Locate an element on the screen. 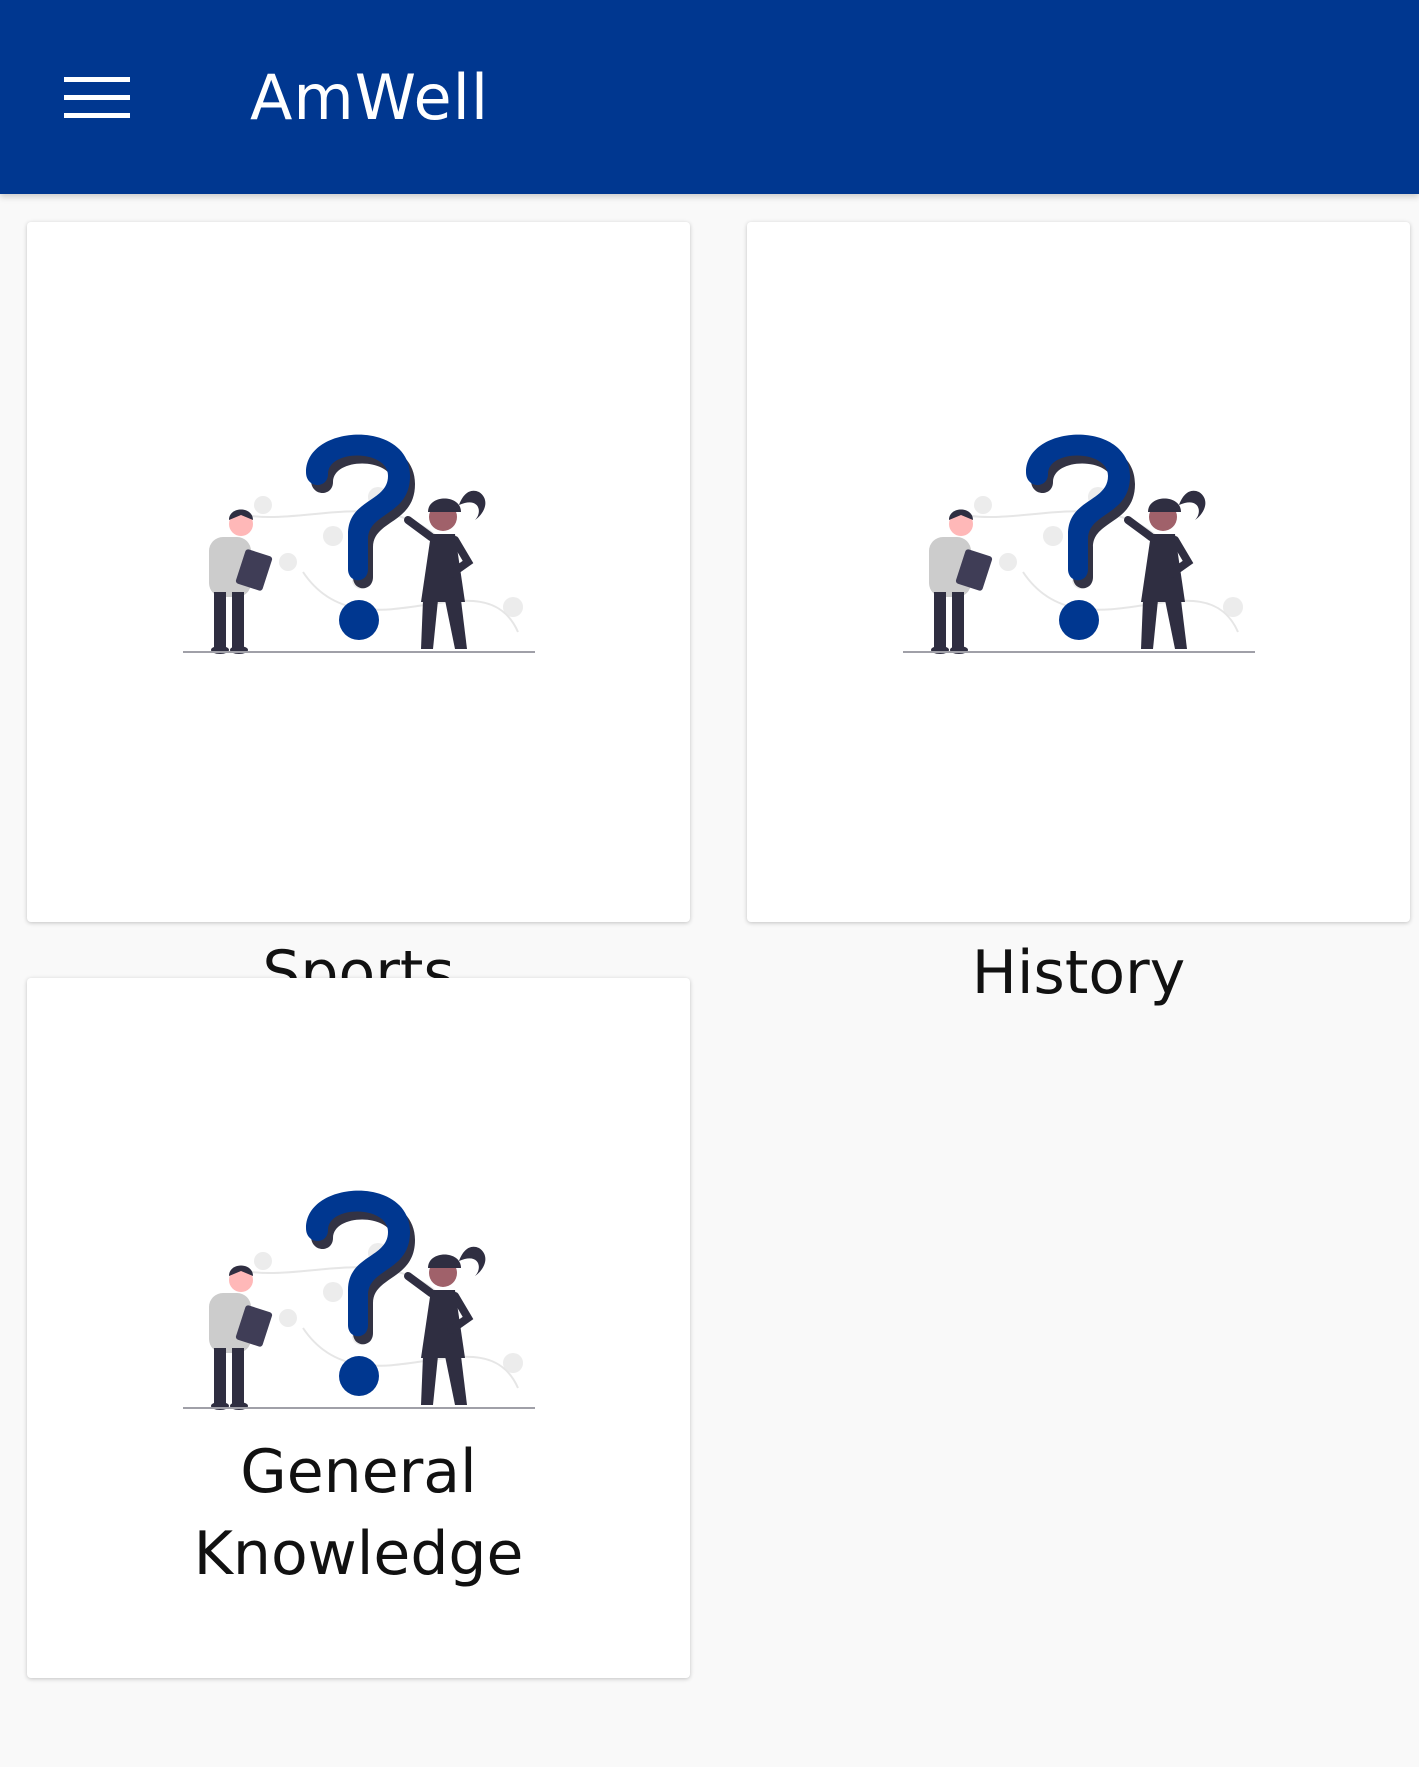  hamburger-menu-icon is located at coordinates (97, 79).